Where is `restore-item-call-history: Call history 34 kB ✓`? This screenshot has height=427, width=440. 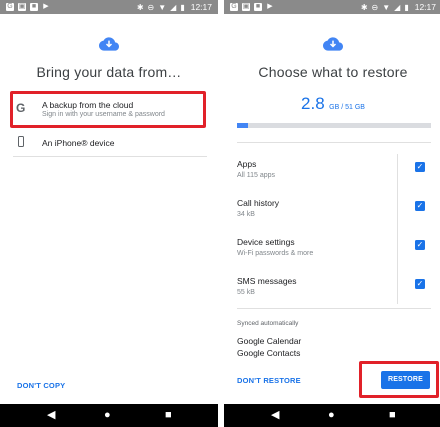
restore-item-call-history: Call history 34 kB ✓ is located at coordinates (334, 215).